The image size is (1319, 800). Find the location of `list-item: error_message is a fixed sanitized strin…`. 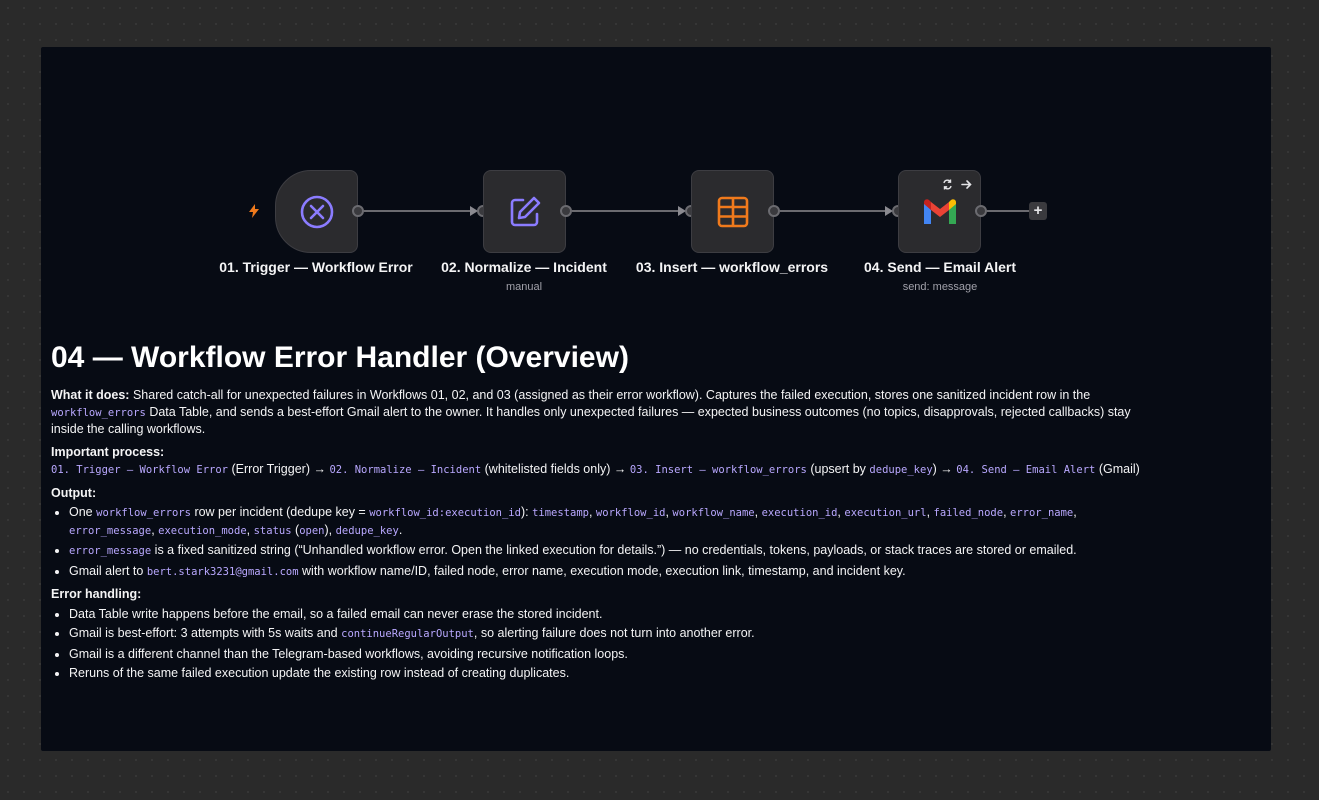

list-item: error_message is a fixed sanitized strin… is located at coordinates (607, 551).